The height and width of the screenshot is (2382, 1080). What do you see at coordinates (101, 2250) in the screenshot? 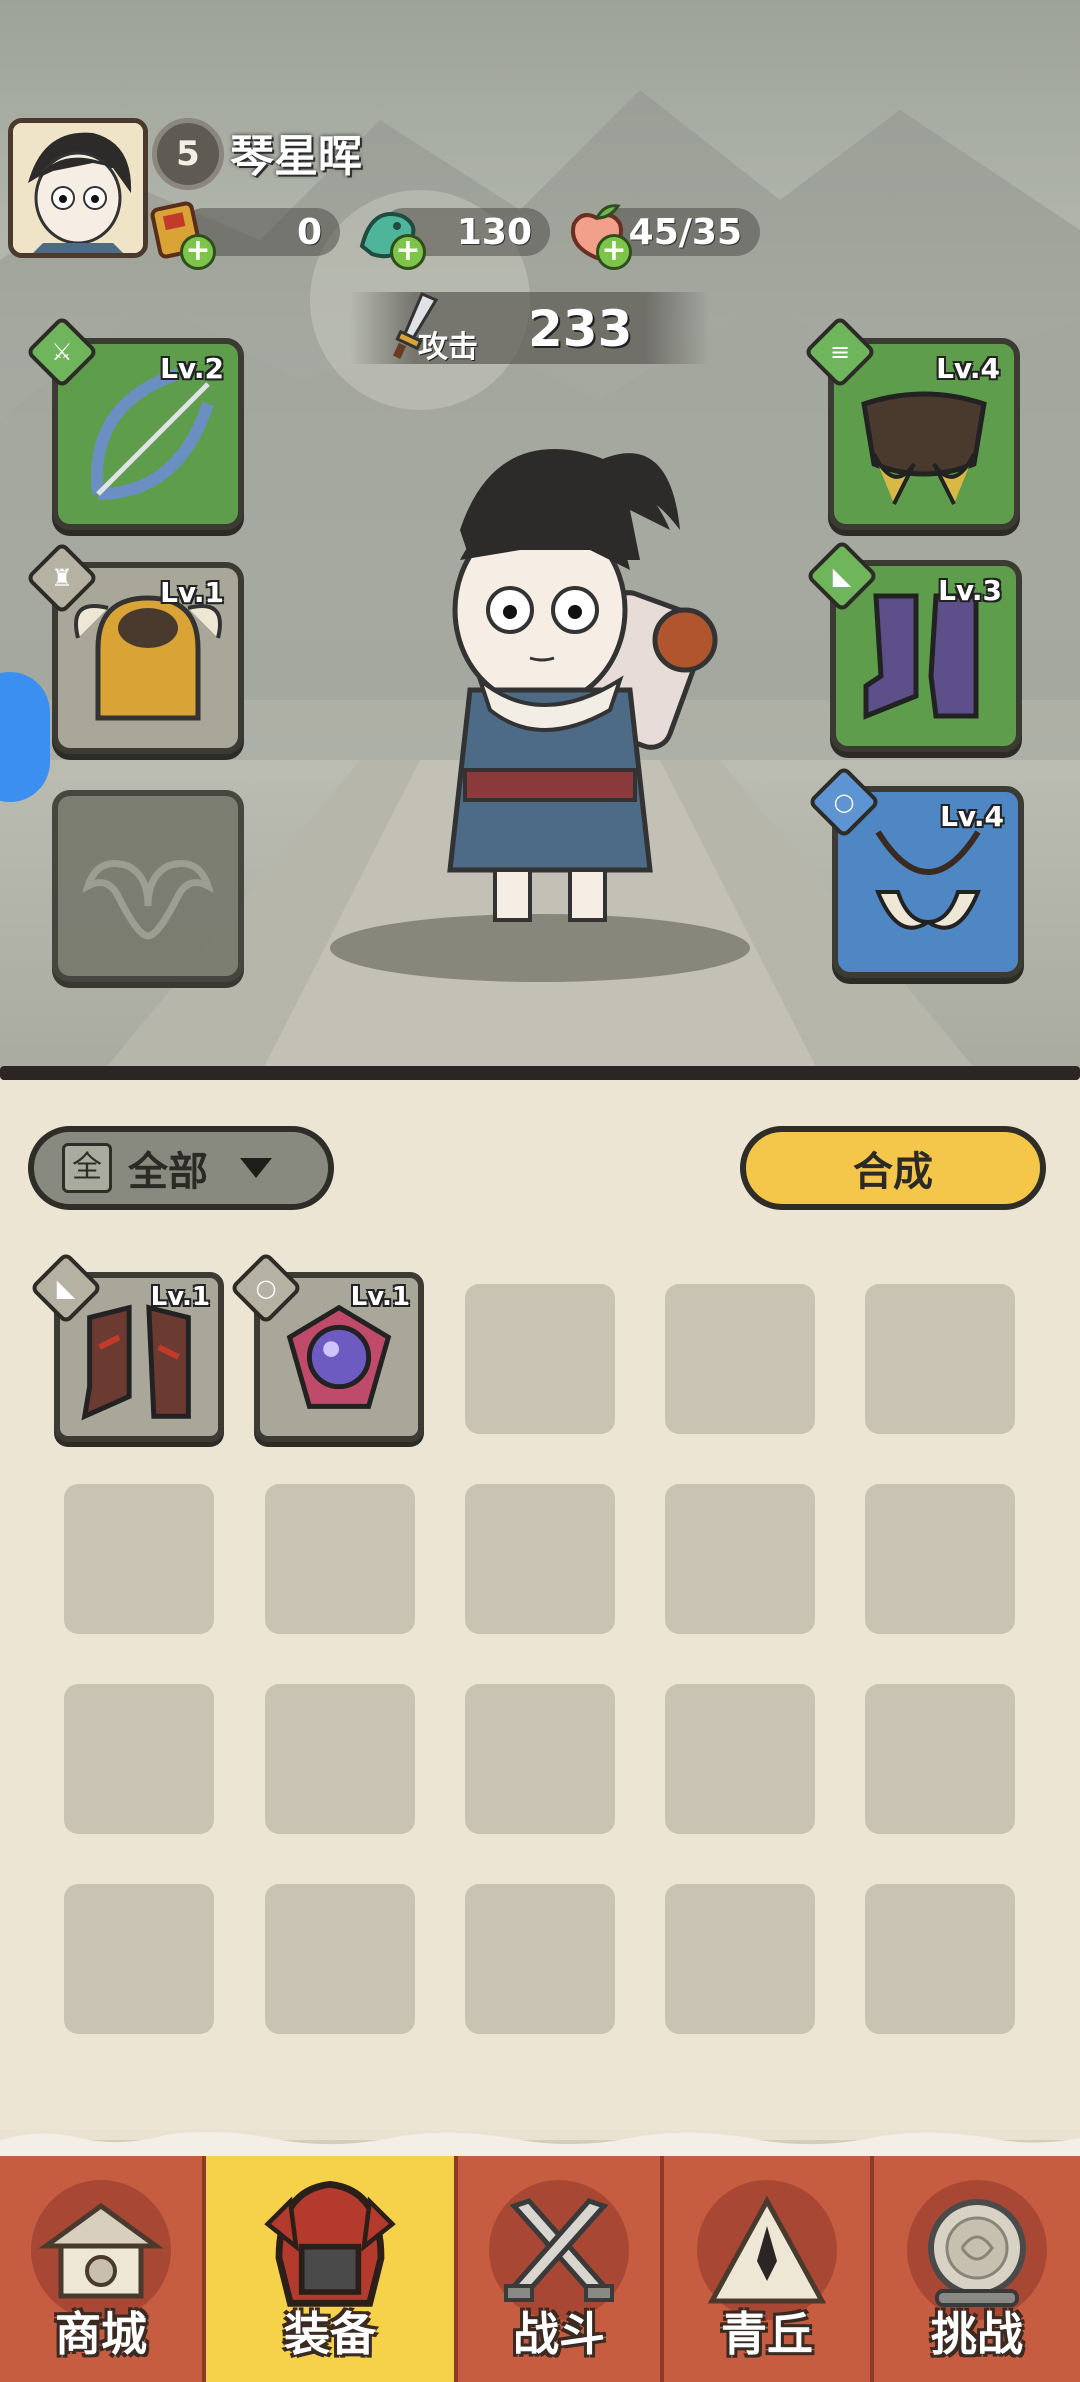
I see `shop-icon` at bounding box center [101, 2250].